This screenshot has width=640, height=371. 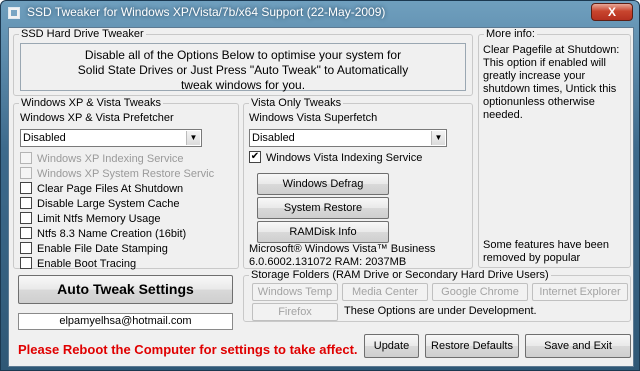 What do you see at coordinates (510, 34) in the screenshot?
I see `more-info-legend: More info:` at bounding box center [510, 34].